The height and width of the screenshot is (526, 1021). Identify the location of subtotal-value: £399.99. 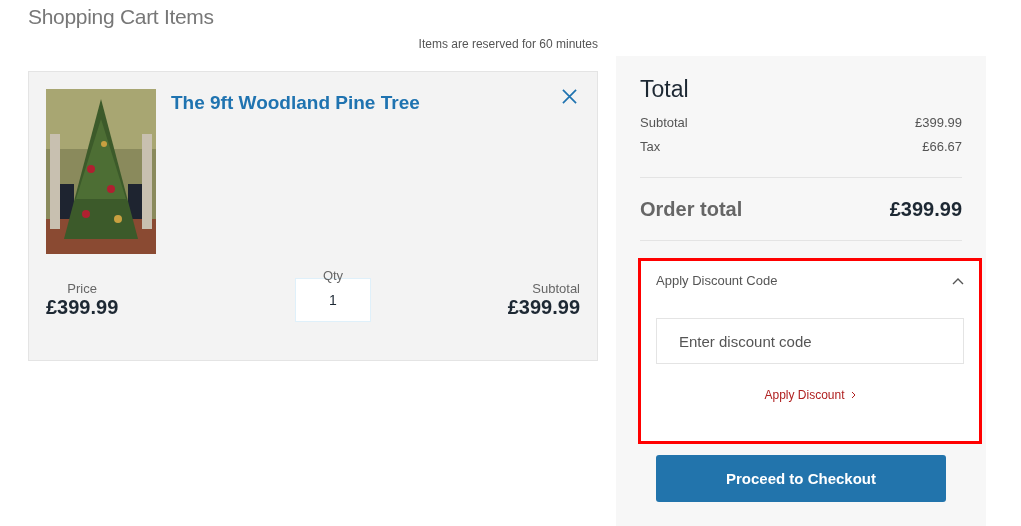
(543, 307).